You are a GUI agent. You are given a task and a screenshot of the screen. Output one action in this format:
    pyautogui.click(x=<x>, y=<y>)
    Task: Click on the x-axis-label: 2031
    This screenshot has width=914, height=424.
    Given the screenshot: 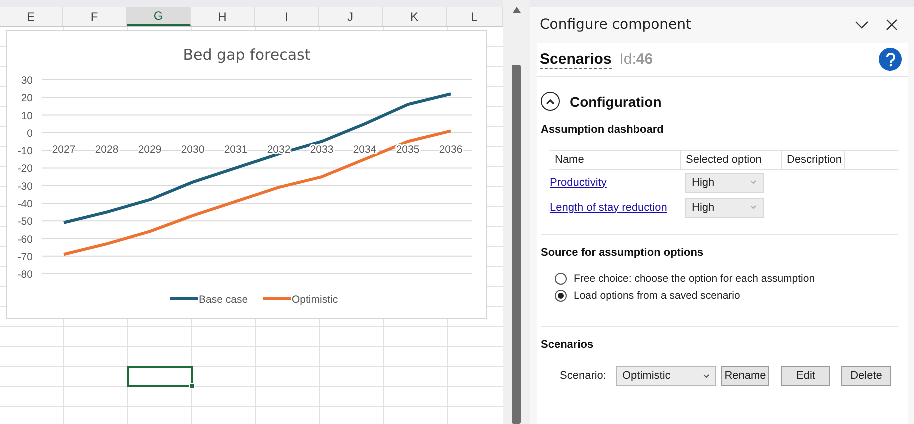 What is the action you would take?
    pyautogui.click(x=236, y=150)
    